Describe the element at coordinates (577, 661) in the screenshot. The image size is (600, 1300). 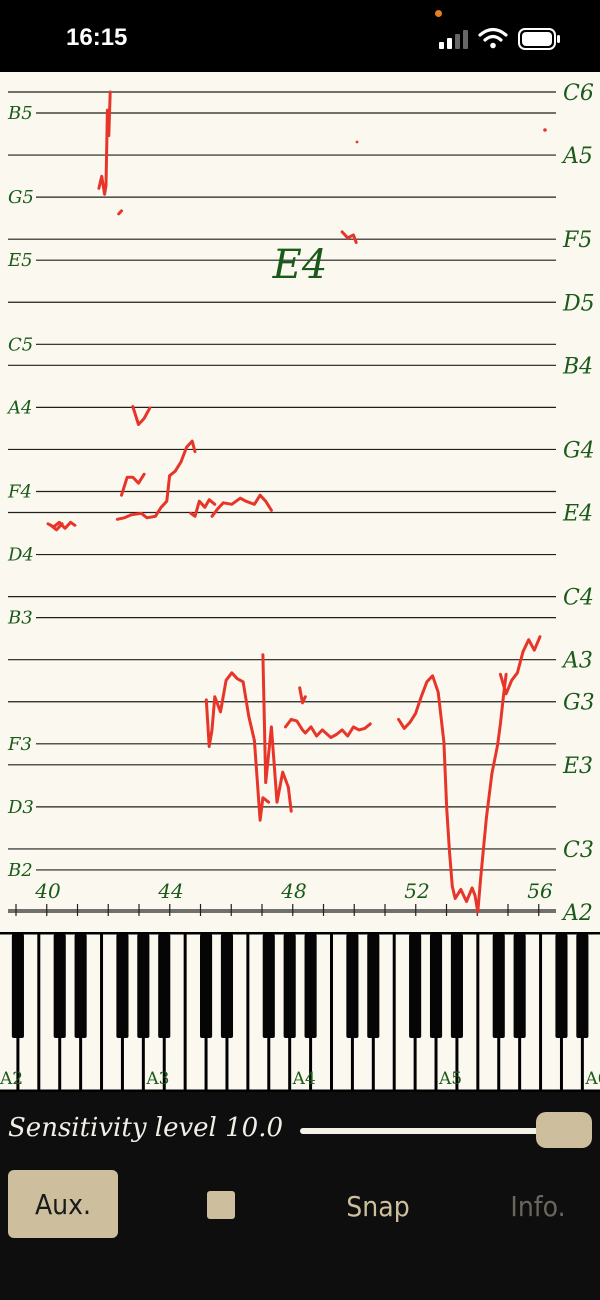
I see `note-label: A3` at that location.